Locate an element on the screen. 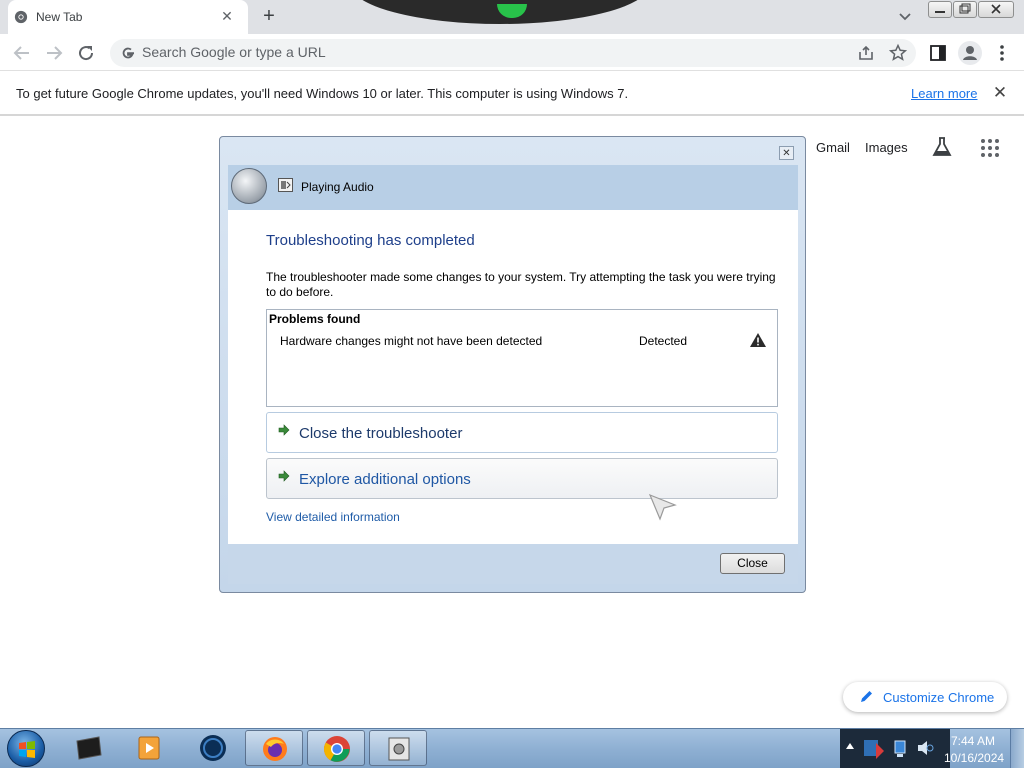 This screenshot has height=773, width=1024. taskbar-globe is located at coordinates (213, 748).